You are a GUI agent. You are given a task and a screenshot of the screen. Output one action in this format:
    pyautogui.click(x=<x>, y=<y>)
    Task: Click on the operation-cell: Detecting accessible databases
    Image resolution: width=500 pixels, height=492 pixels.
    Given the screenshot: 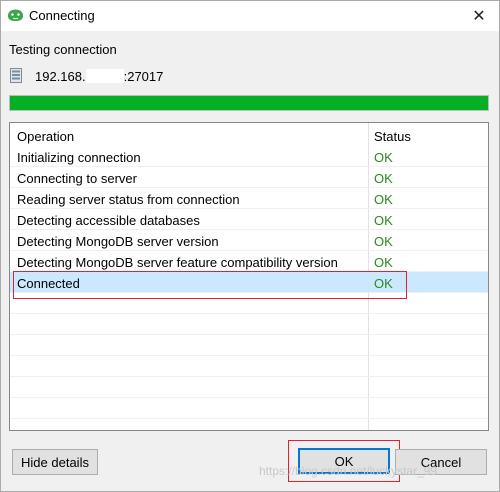 What is the action you would take?
    pyautogui.click(x=108, y=220)
    